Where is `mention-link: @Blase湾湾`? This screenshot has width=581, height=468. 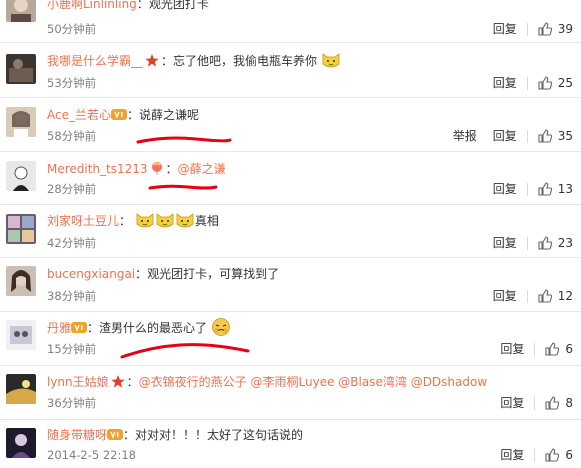
mention-link: @Blase湾湾 is located at coordinates (372, 382).